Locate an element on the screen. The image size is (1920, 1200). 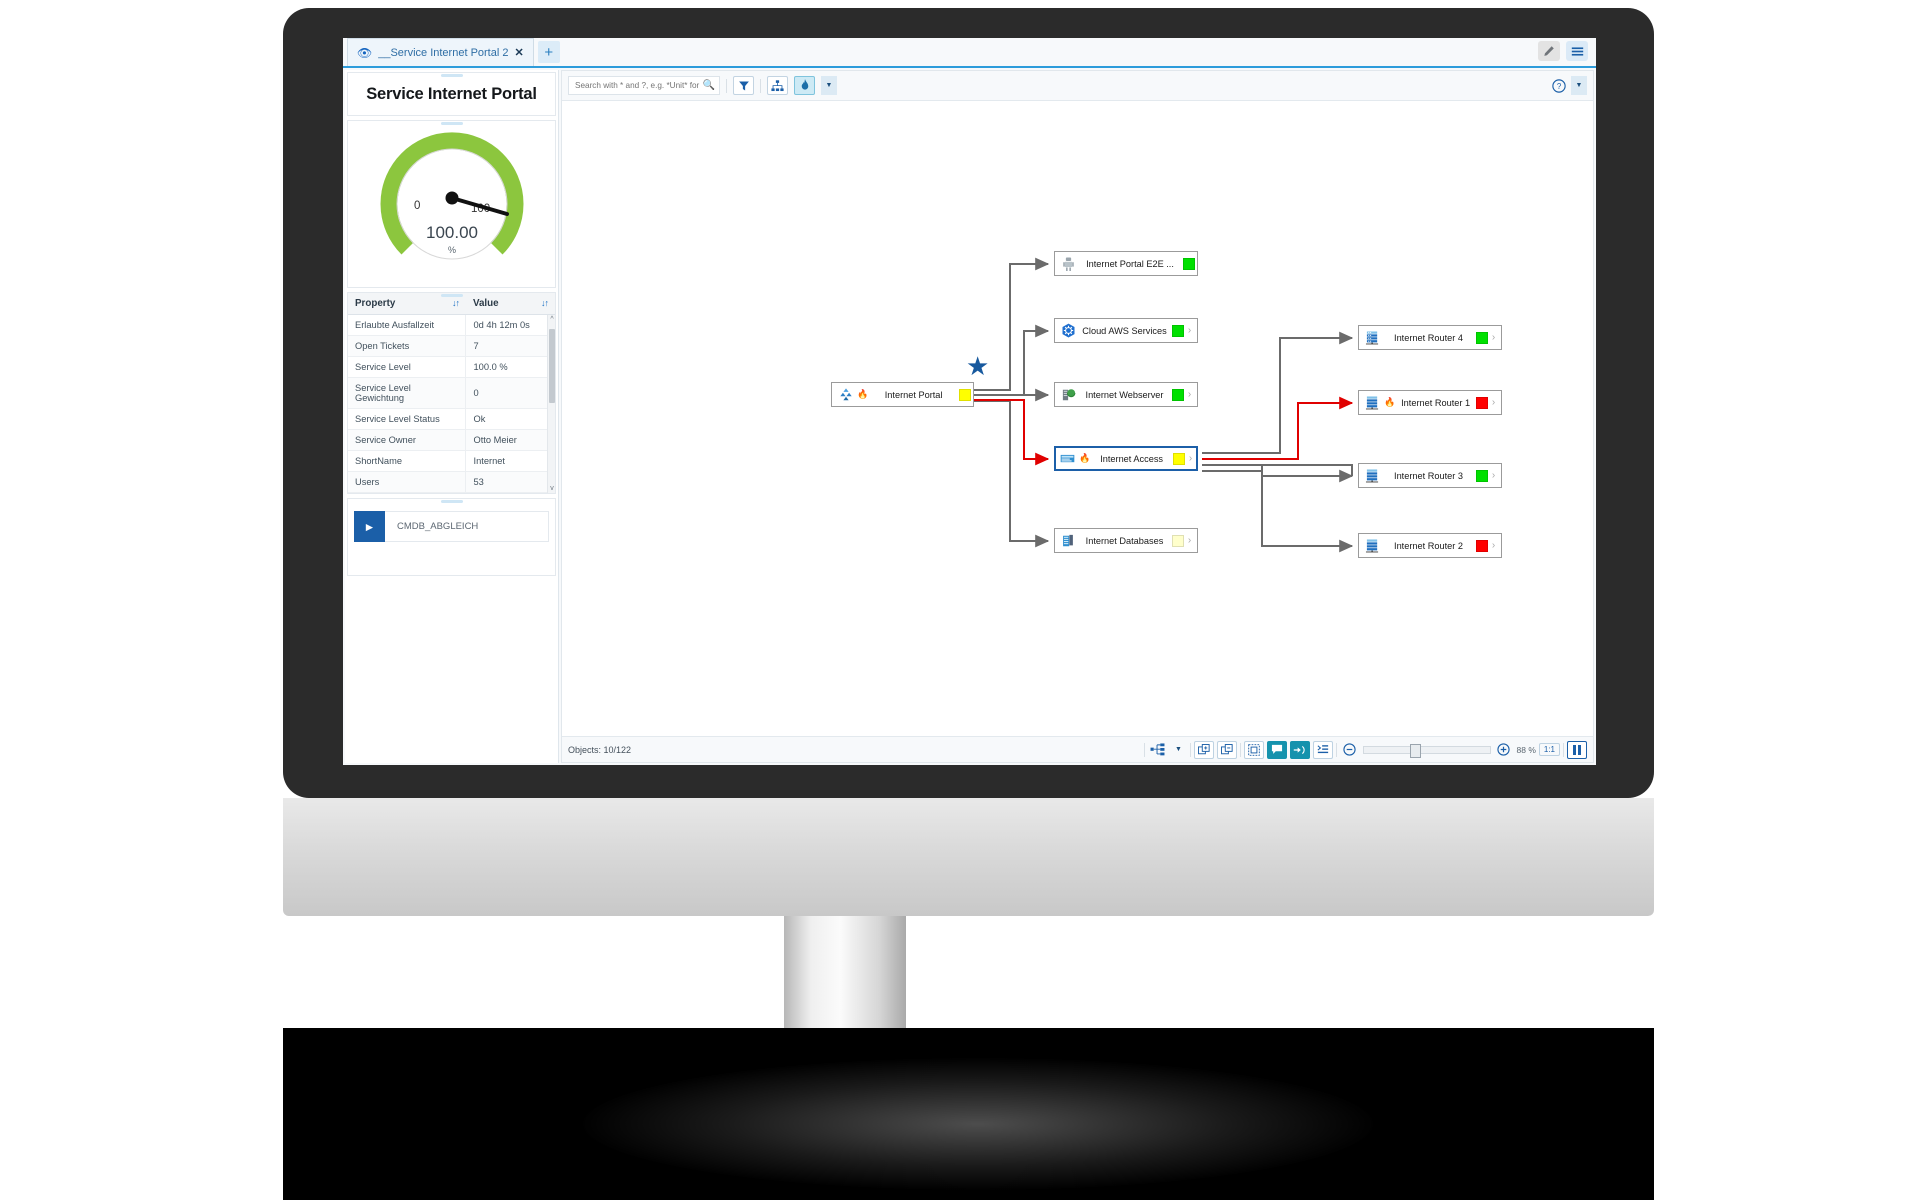
inbound-icon is located at coordinates (1299, 749).